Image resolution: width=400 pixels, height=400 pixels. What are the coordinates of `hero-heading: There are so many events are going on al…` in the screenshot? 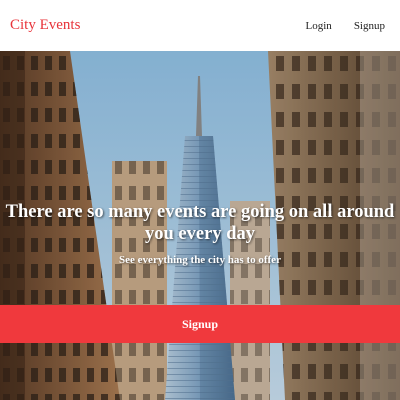 It's located at (200, 223).